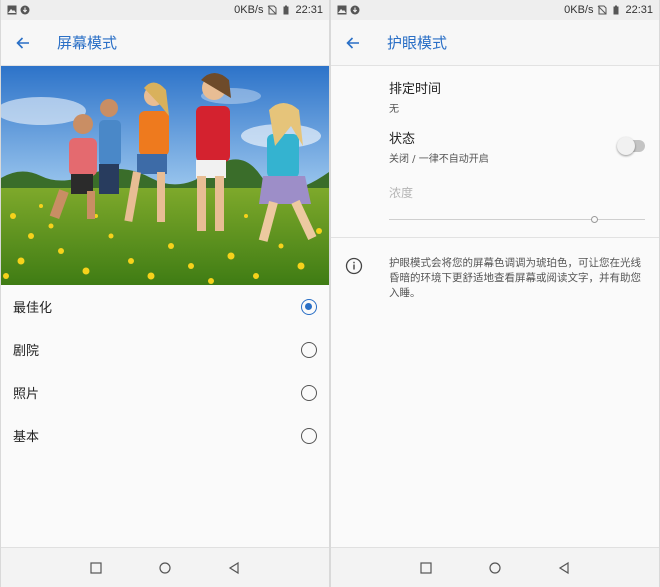 The width and height of the screenshot is (660, 587). What do you see at coordinates (631, 146) in the screenshot?
I see `status-toggle` at bounding box center [631, 146].